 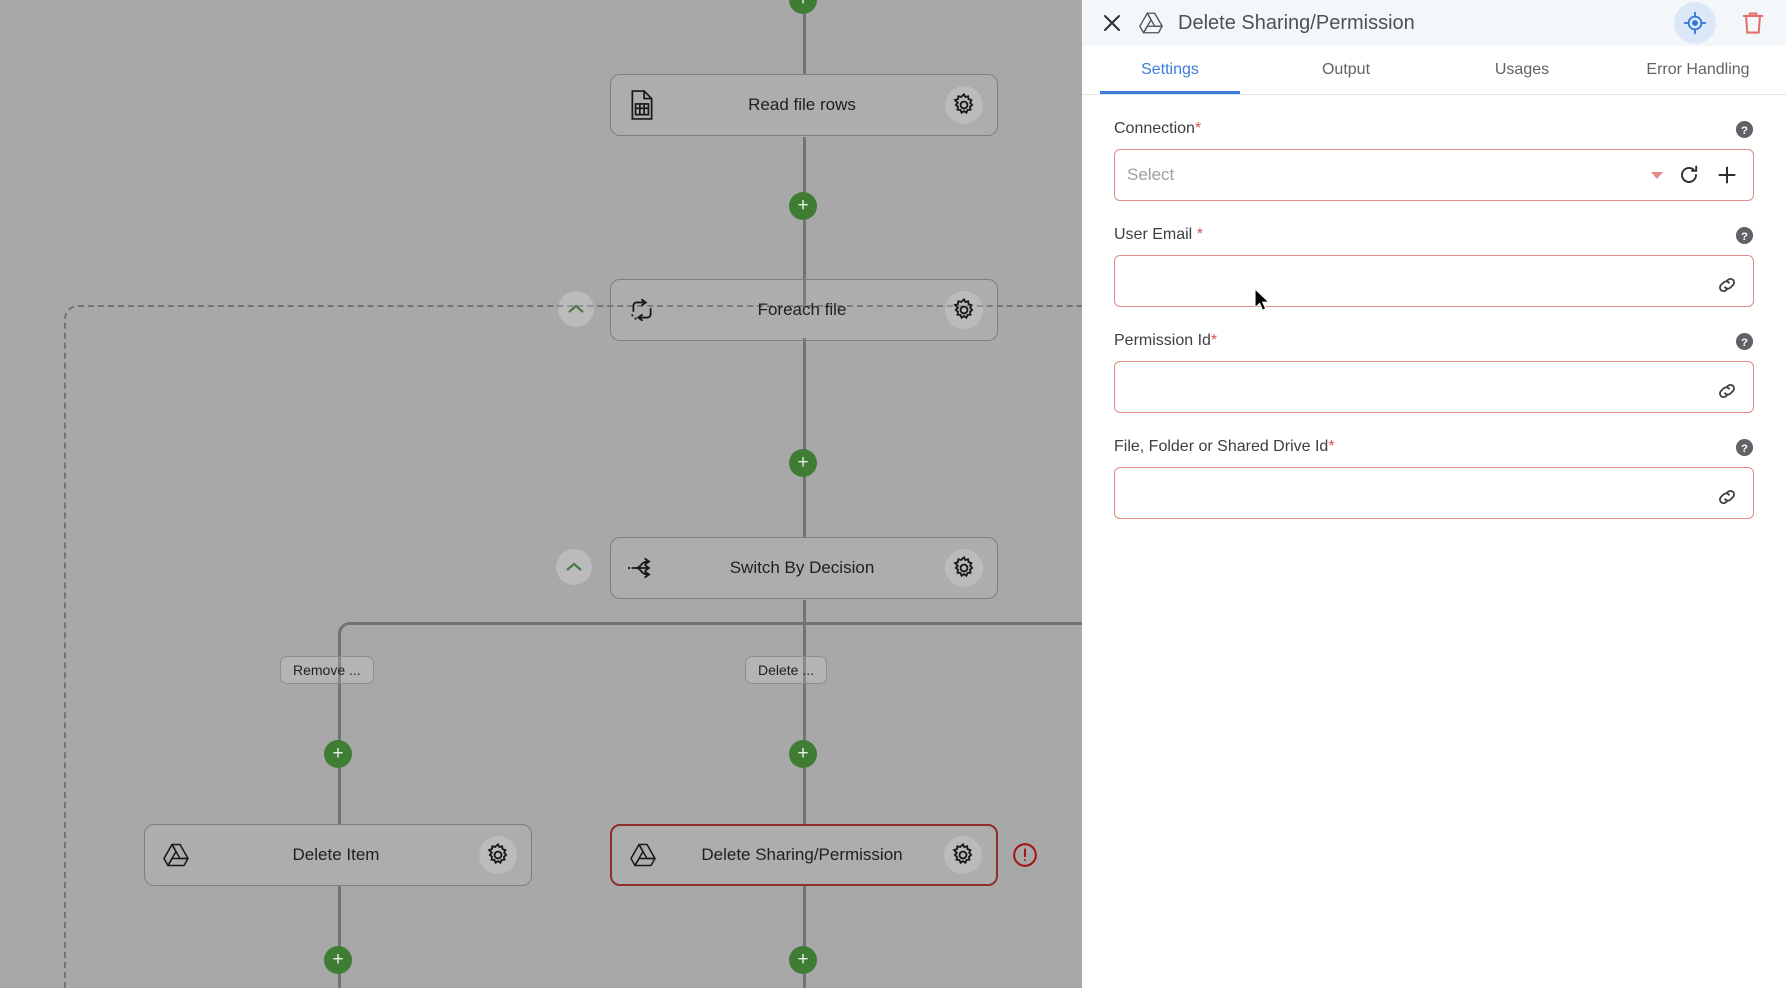 I want to click on field-label-text: File, Folder or Shared Drive Id, so click(x=1221, y=446).